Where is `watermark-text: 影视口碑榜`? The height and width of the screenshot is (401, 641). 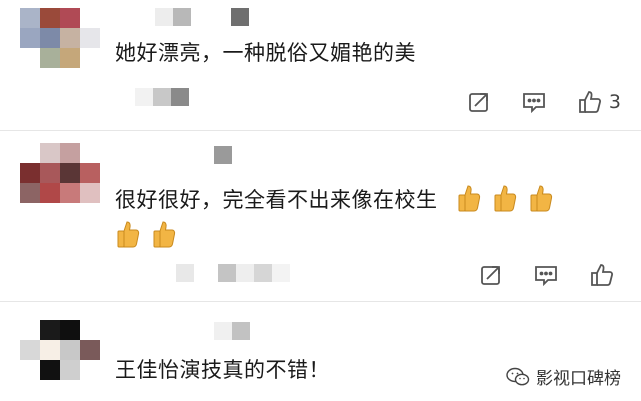 watermark-text: 影视口碑榜 is located at coordinates (578, 379).